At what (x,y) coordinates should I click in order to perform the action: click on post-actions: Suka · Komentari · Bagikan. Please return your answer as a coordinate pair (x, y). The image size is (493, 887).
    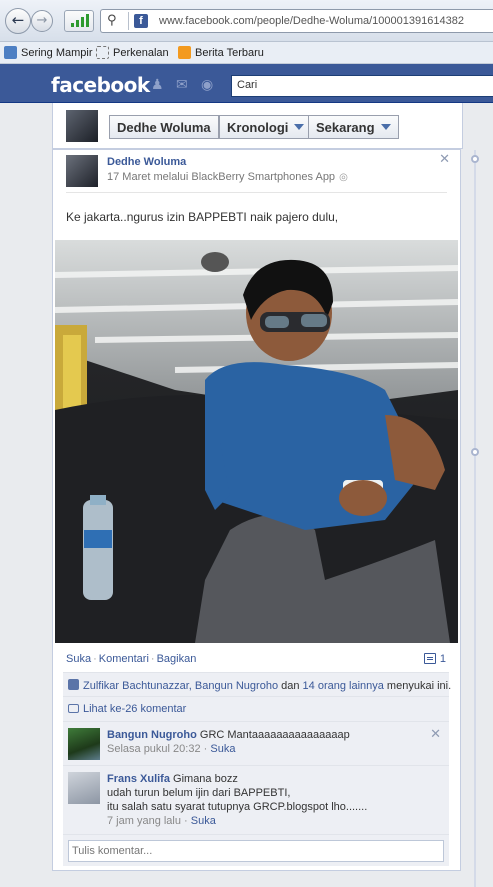
    Looking at the image, I should click on (257, 659).